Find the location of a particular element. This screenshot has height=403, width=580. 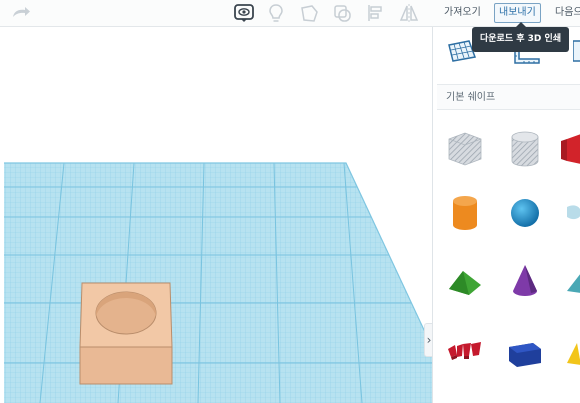

cylinder-shape is located at coordinates (465, 213).